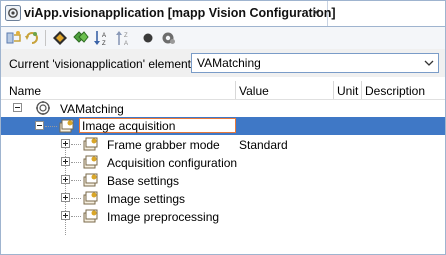 This screenshot has width=446, height=255. Describe the element at coordinates (163, 217) in the screenshot. I see `tree-row-label: Image preprocessing` at that location.